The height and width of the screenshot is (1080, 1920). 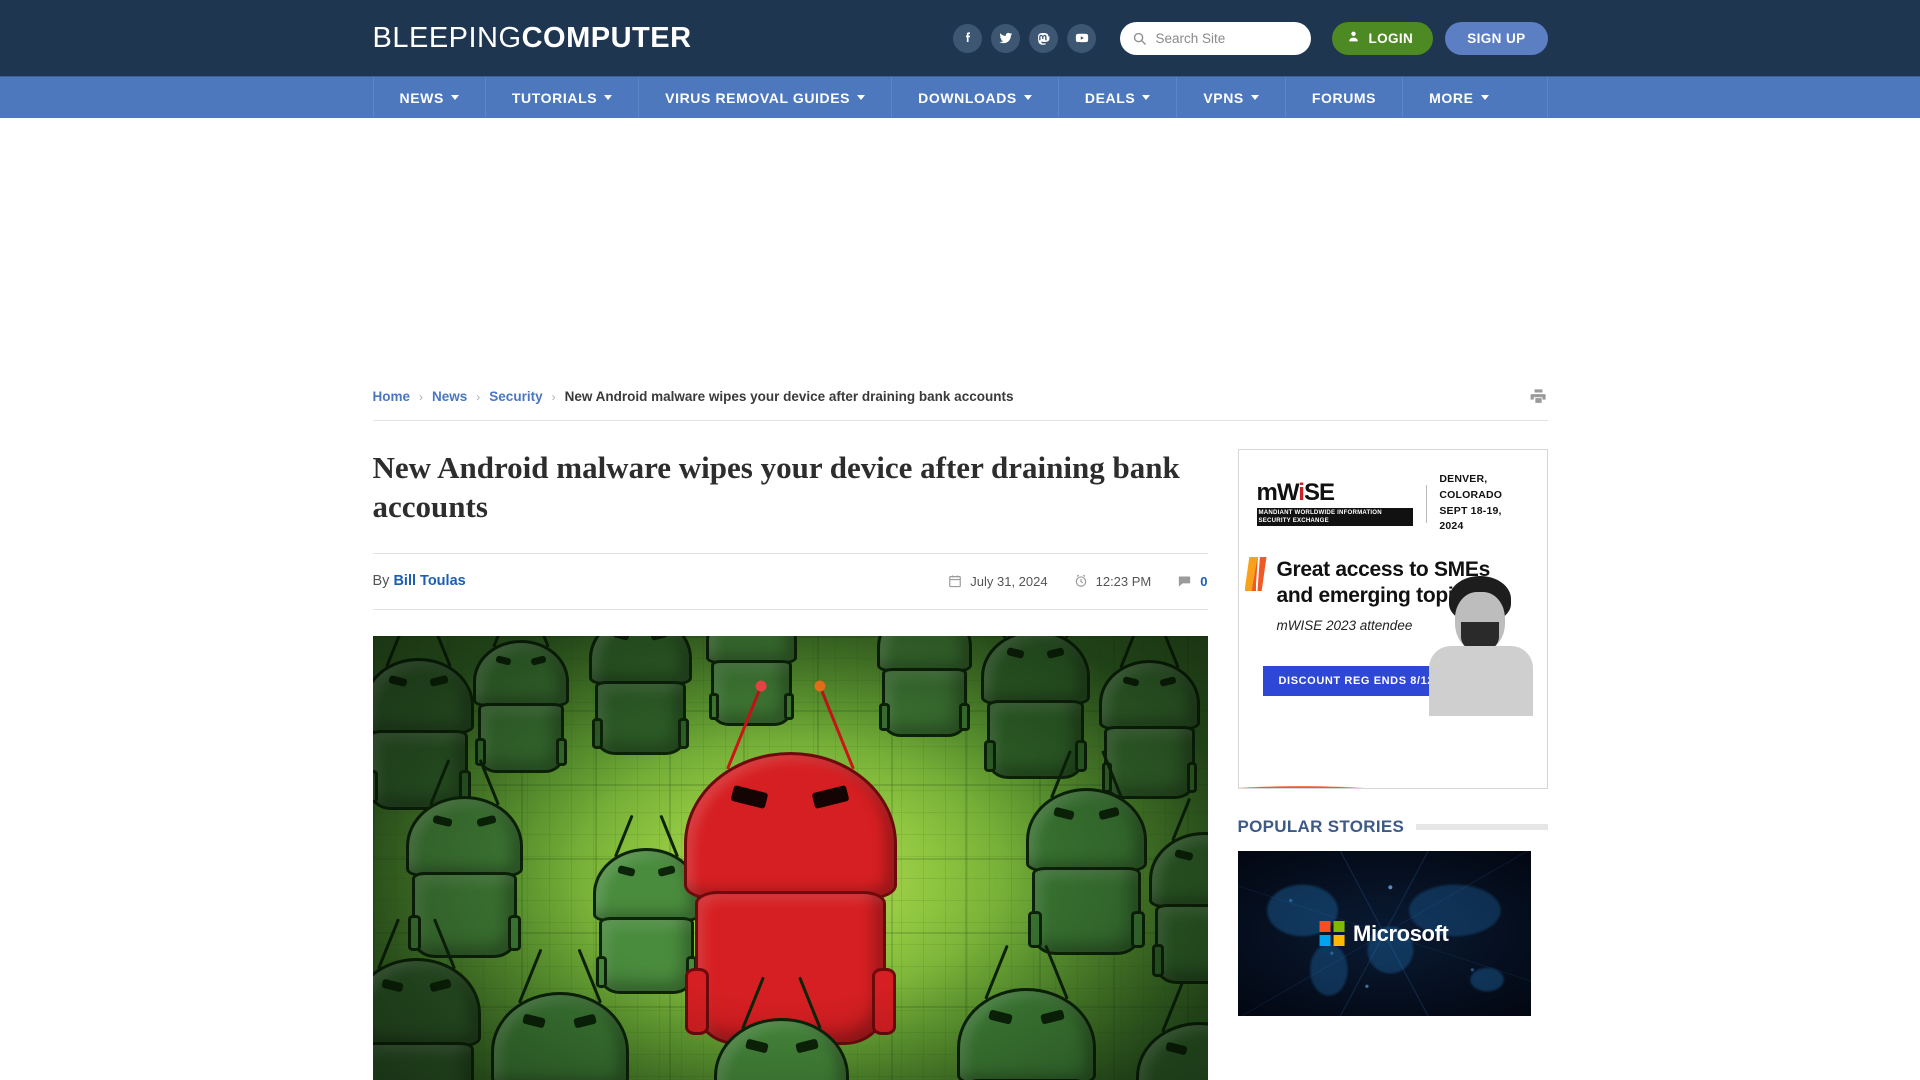 I want to click on by-prefix: By, so click(x=381, y=581).